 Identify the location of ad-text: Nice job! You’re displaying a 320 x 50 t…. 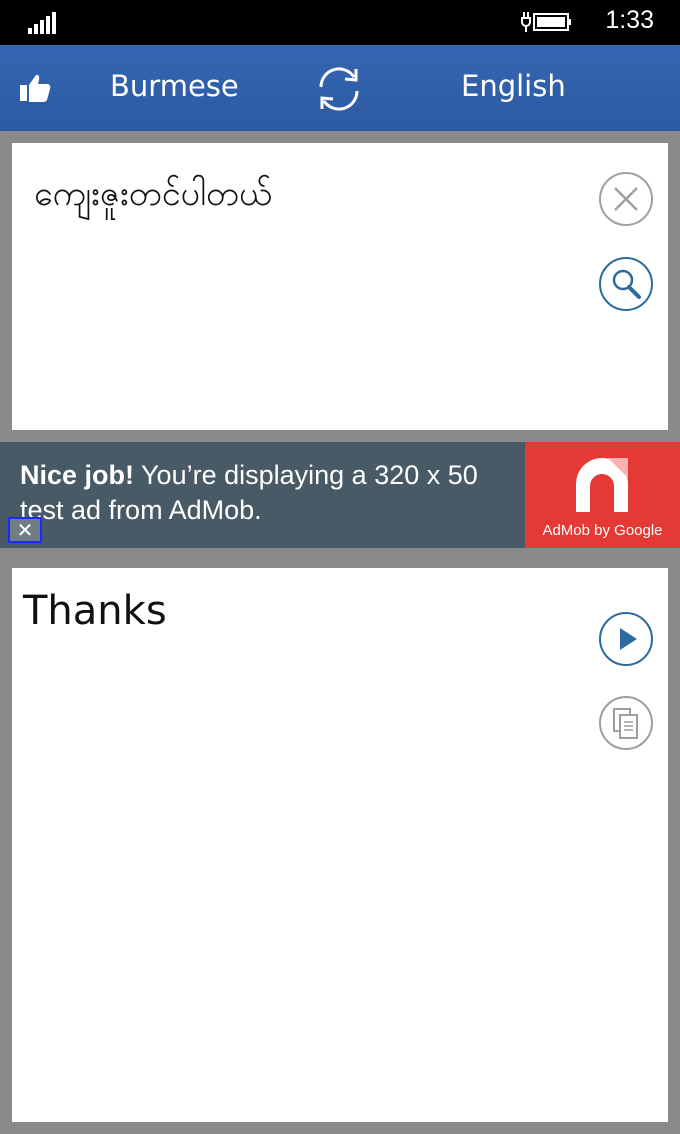
(270, 493).